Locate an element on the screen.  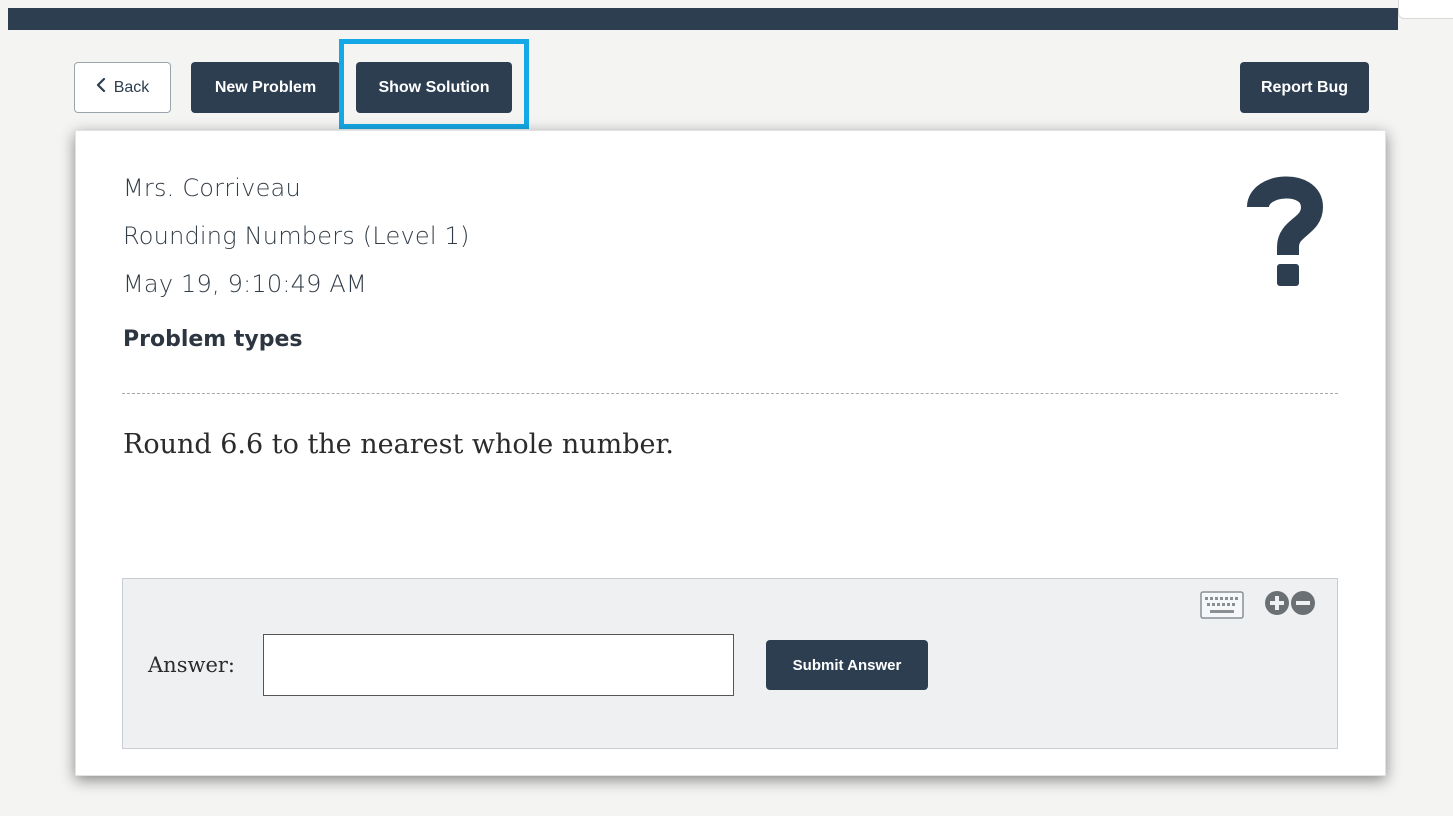
question-mark-icon is located at coordinates (1285, 231).